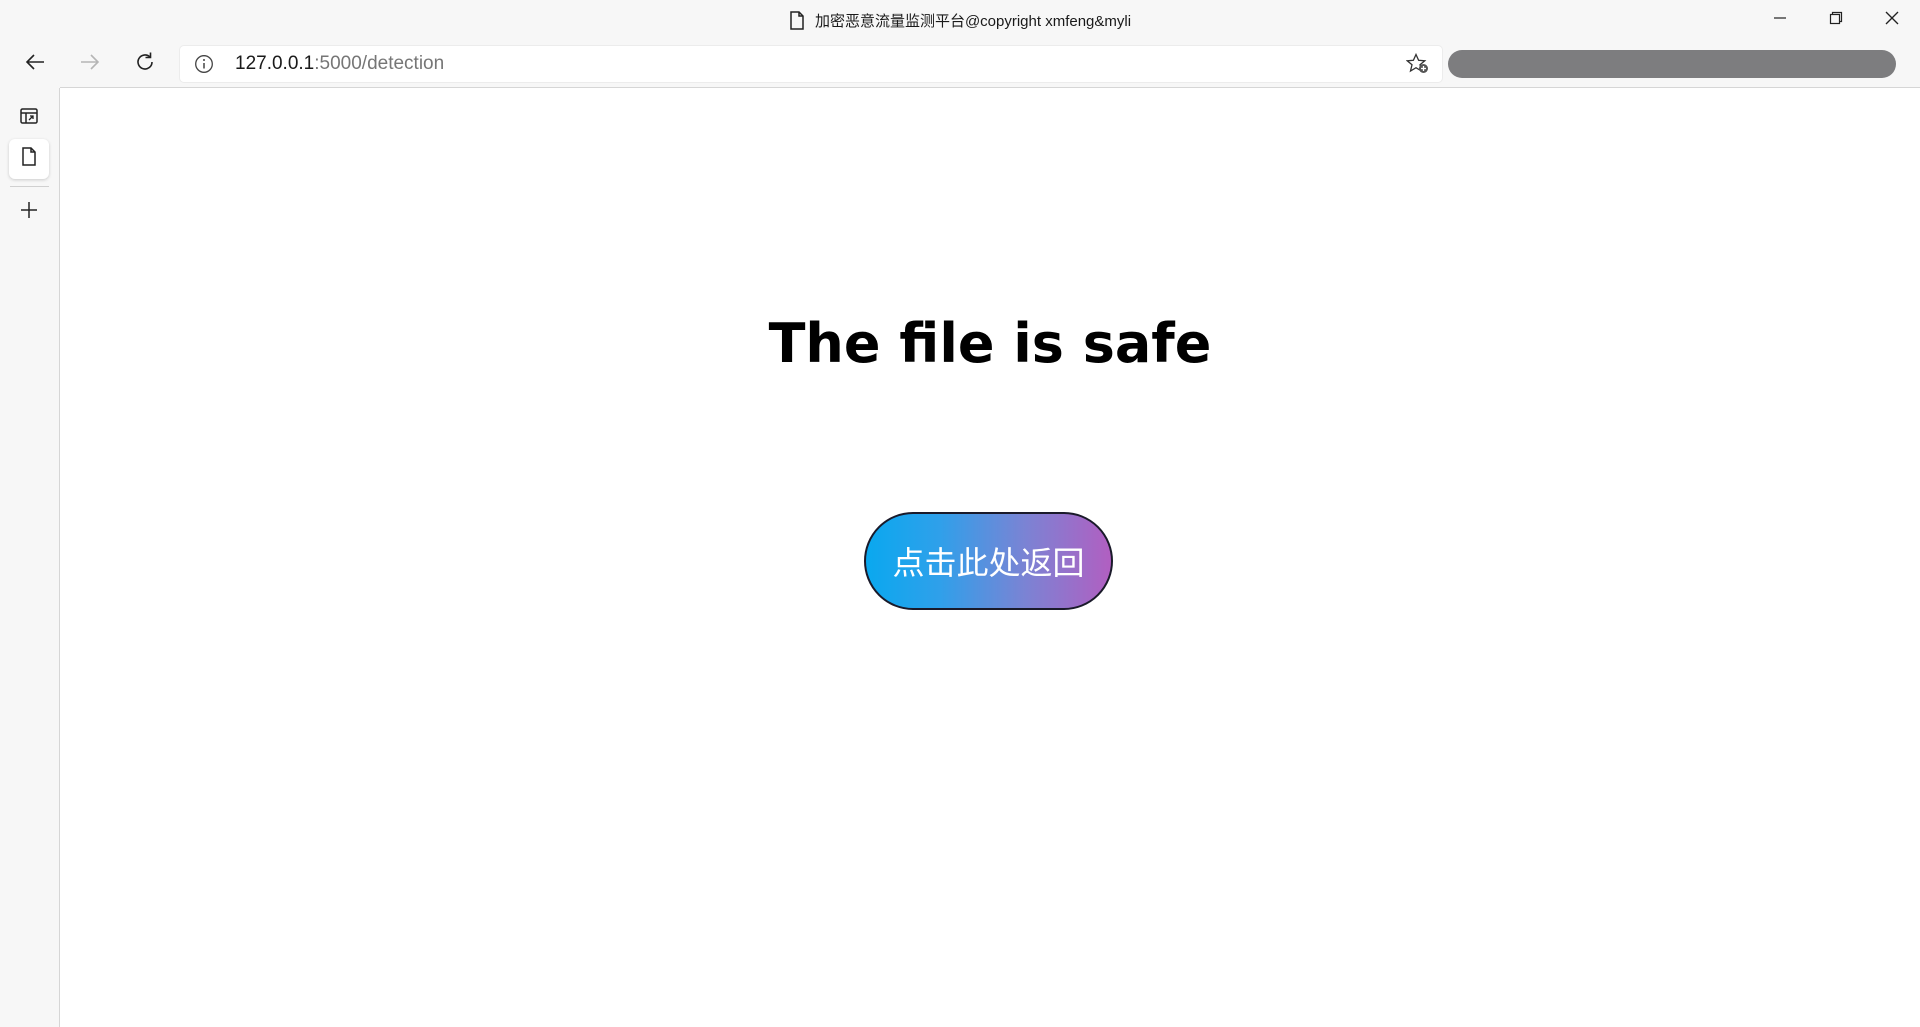  I want to click on restore-button, so click(1836, 20).